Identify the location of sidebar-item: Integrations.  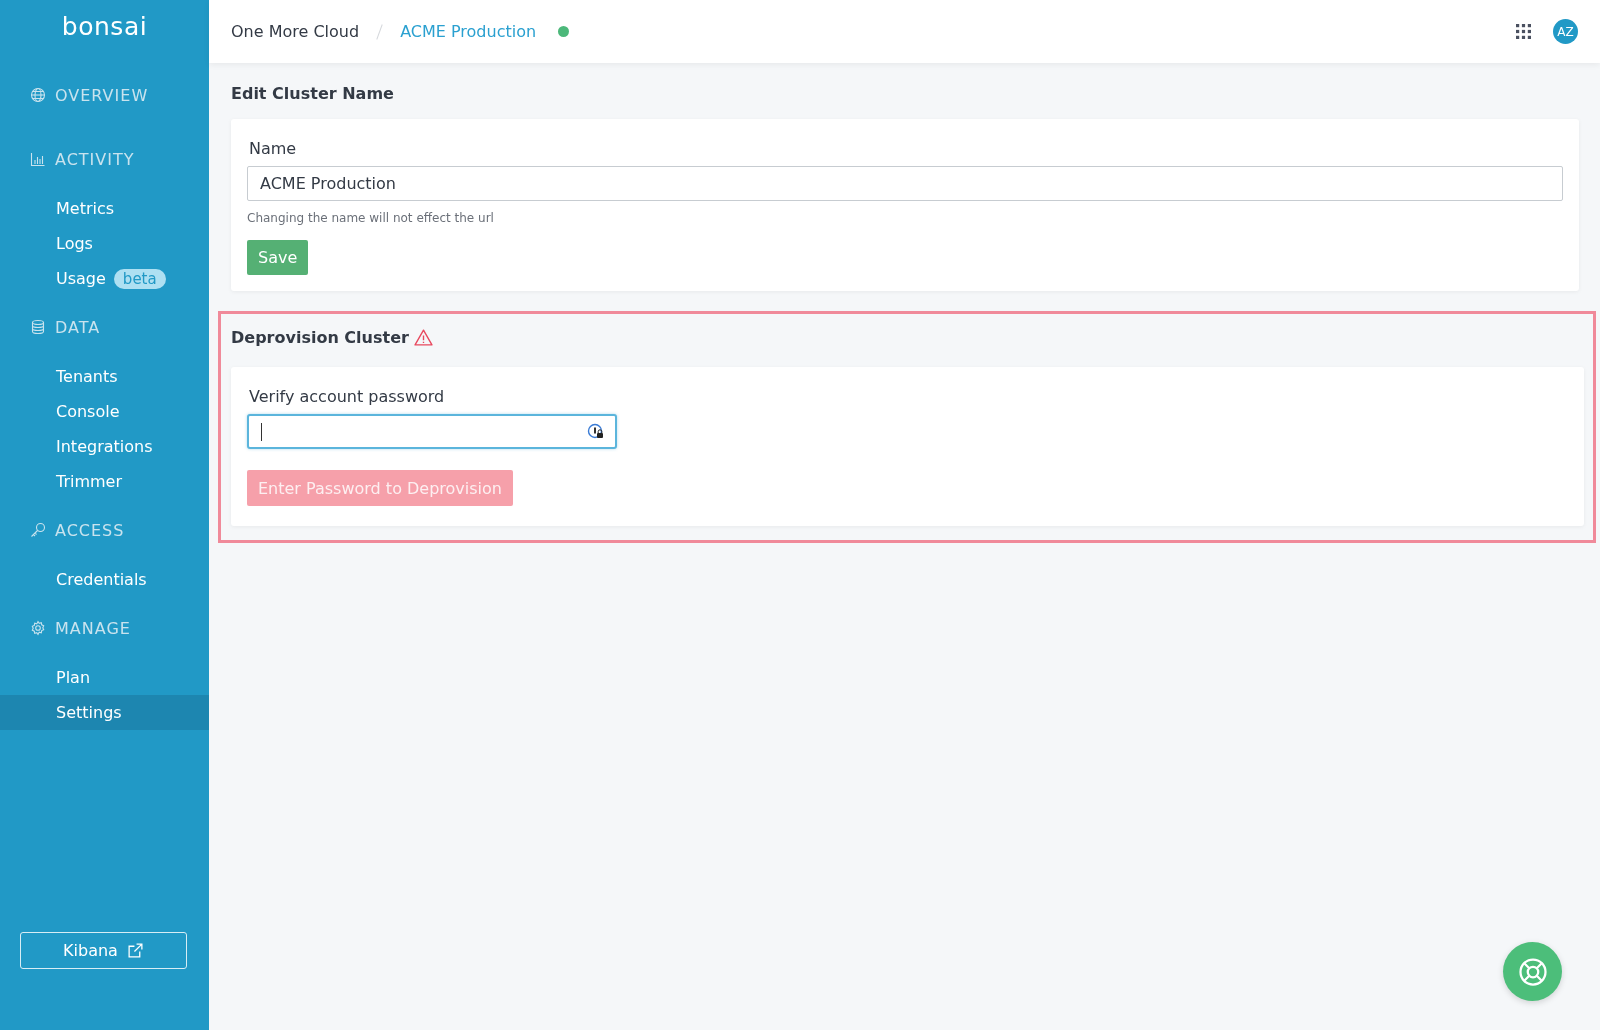
(104, 446).